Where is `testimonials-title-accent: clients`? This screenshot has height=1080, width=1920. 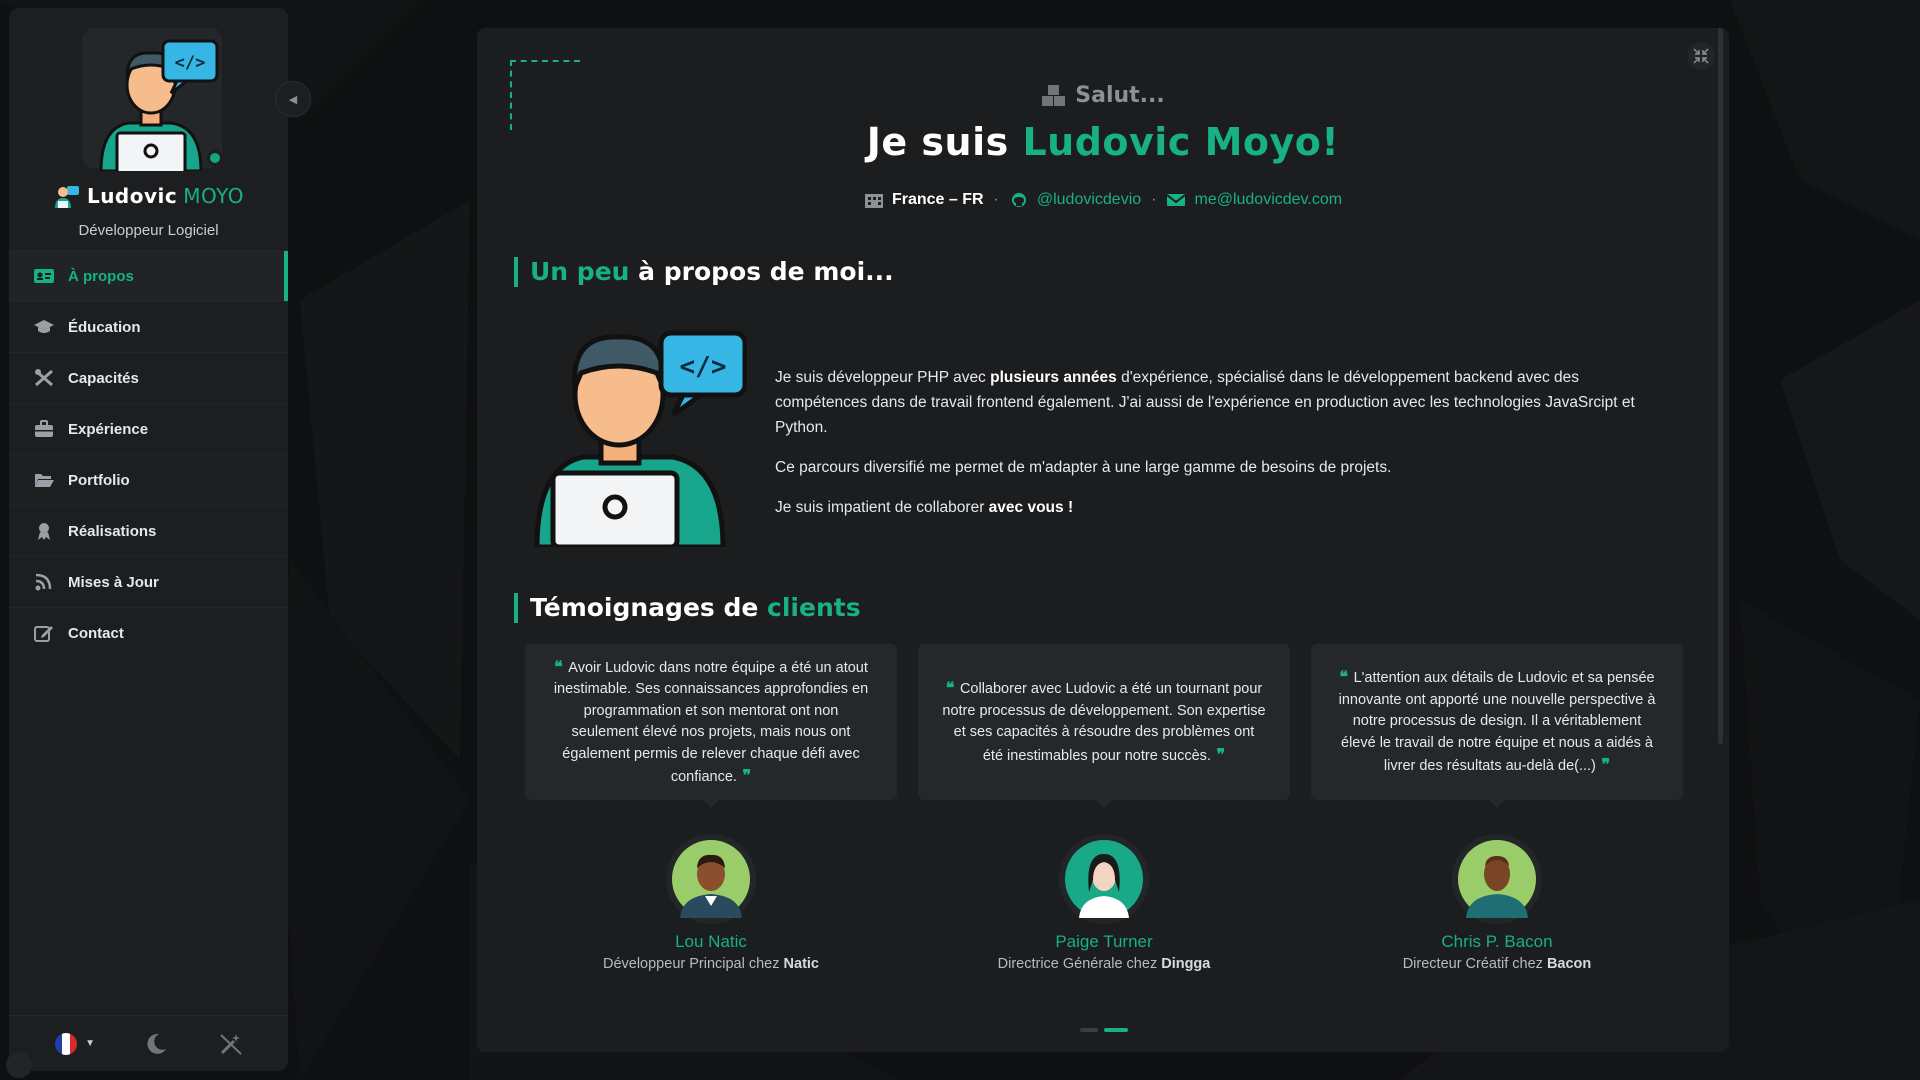
testimonials-title-accent: clients is located at coordinates (814, 607).